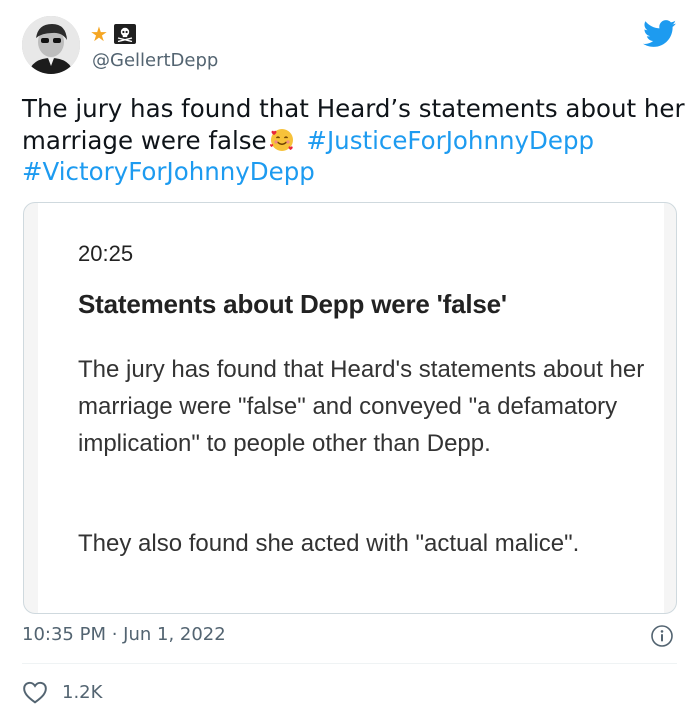  What do you see at coordinates (106, 253) in the screenshot?
I see `article-time: 20:25` at bounding box center [106, 253].